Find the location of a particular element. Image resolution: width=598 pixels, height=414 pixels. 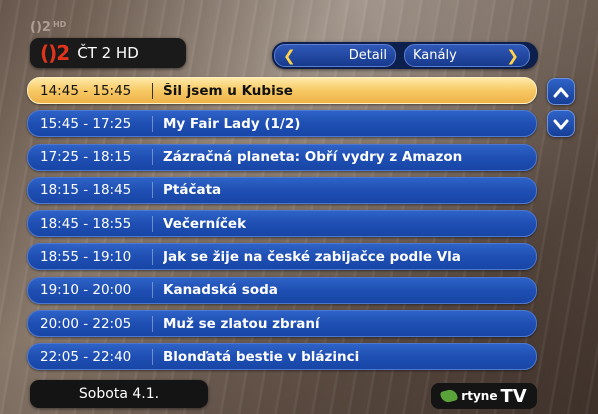

scroll-down-button is located at coordinates (561, 123).